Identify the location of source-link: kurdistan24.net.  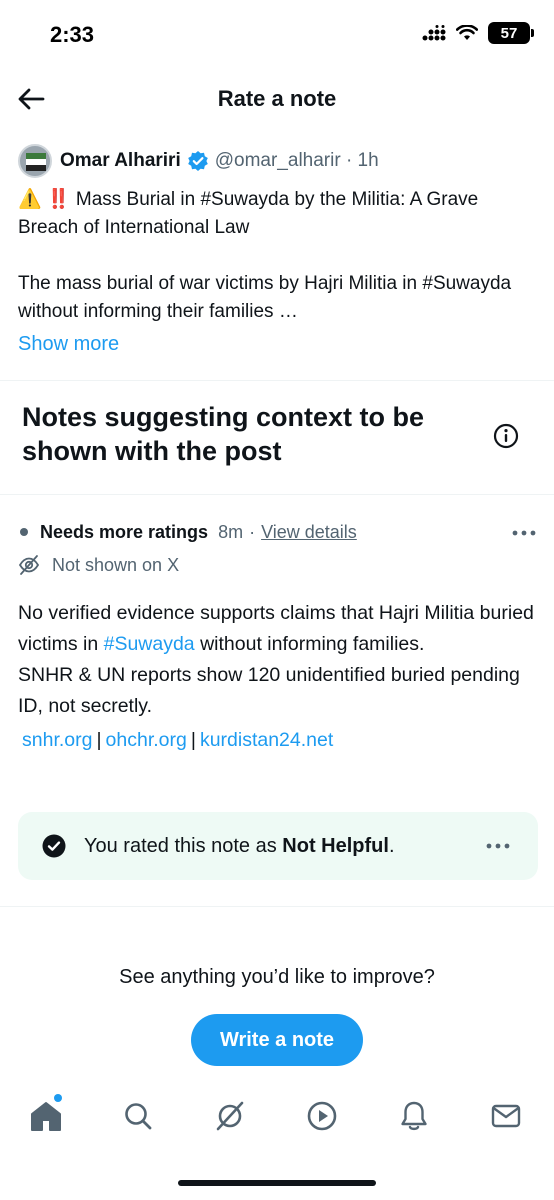
(266, 740).